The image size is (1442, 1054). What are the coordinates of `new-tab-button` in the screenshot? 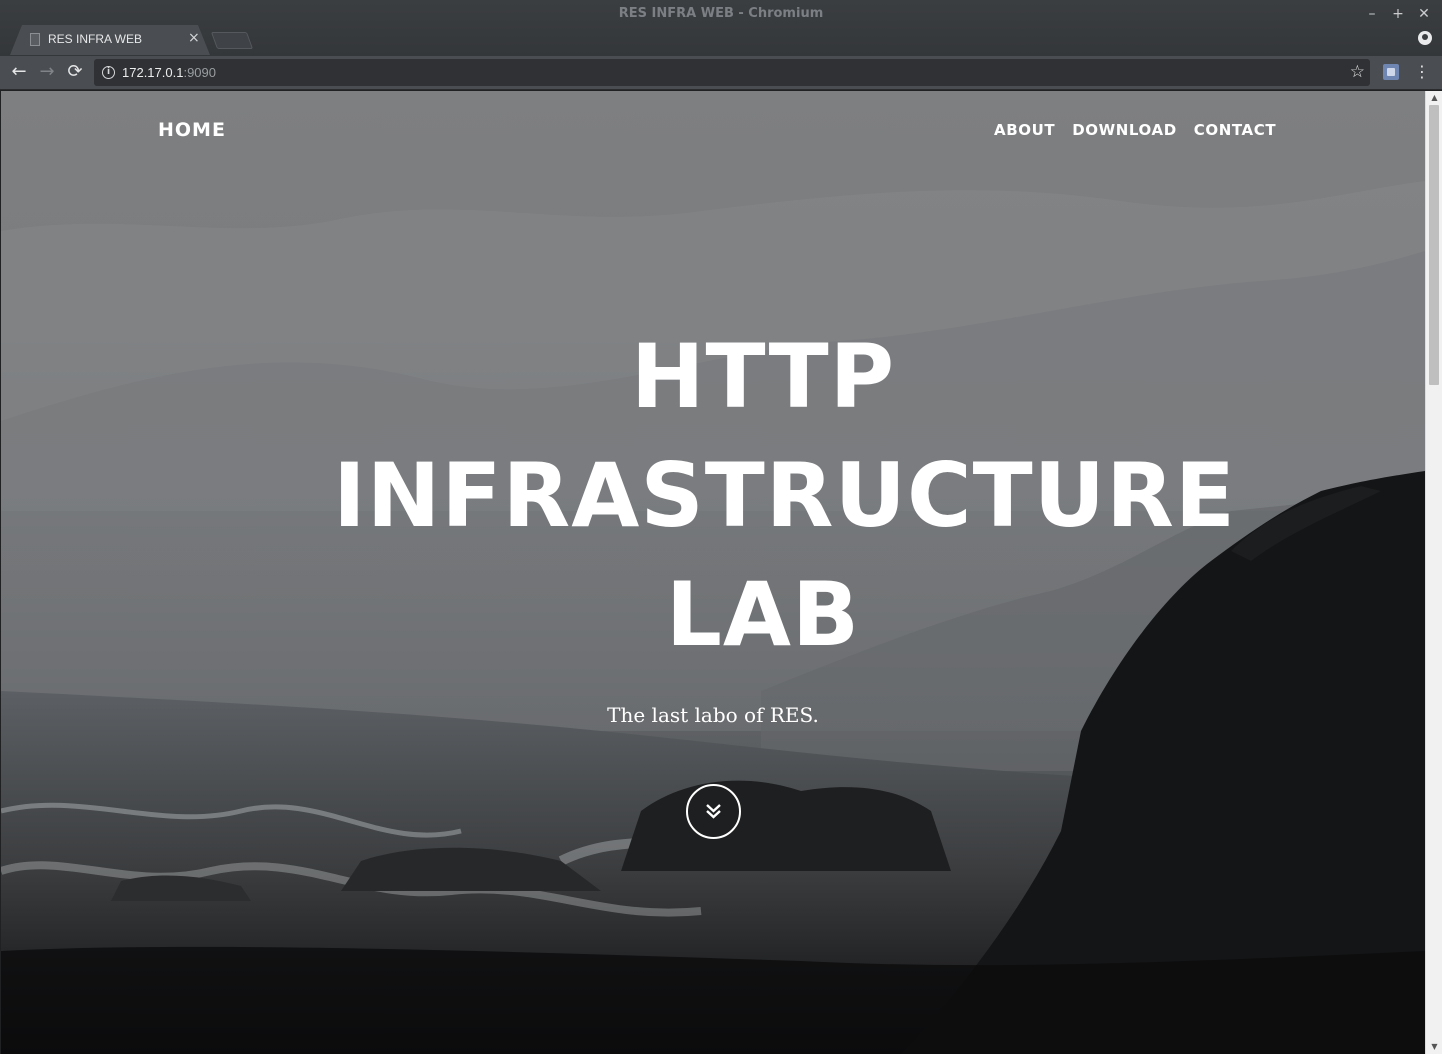 It's located at (232, 40).